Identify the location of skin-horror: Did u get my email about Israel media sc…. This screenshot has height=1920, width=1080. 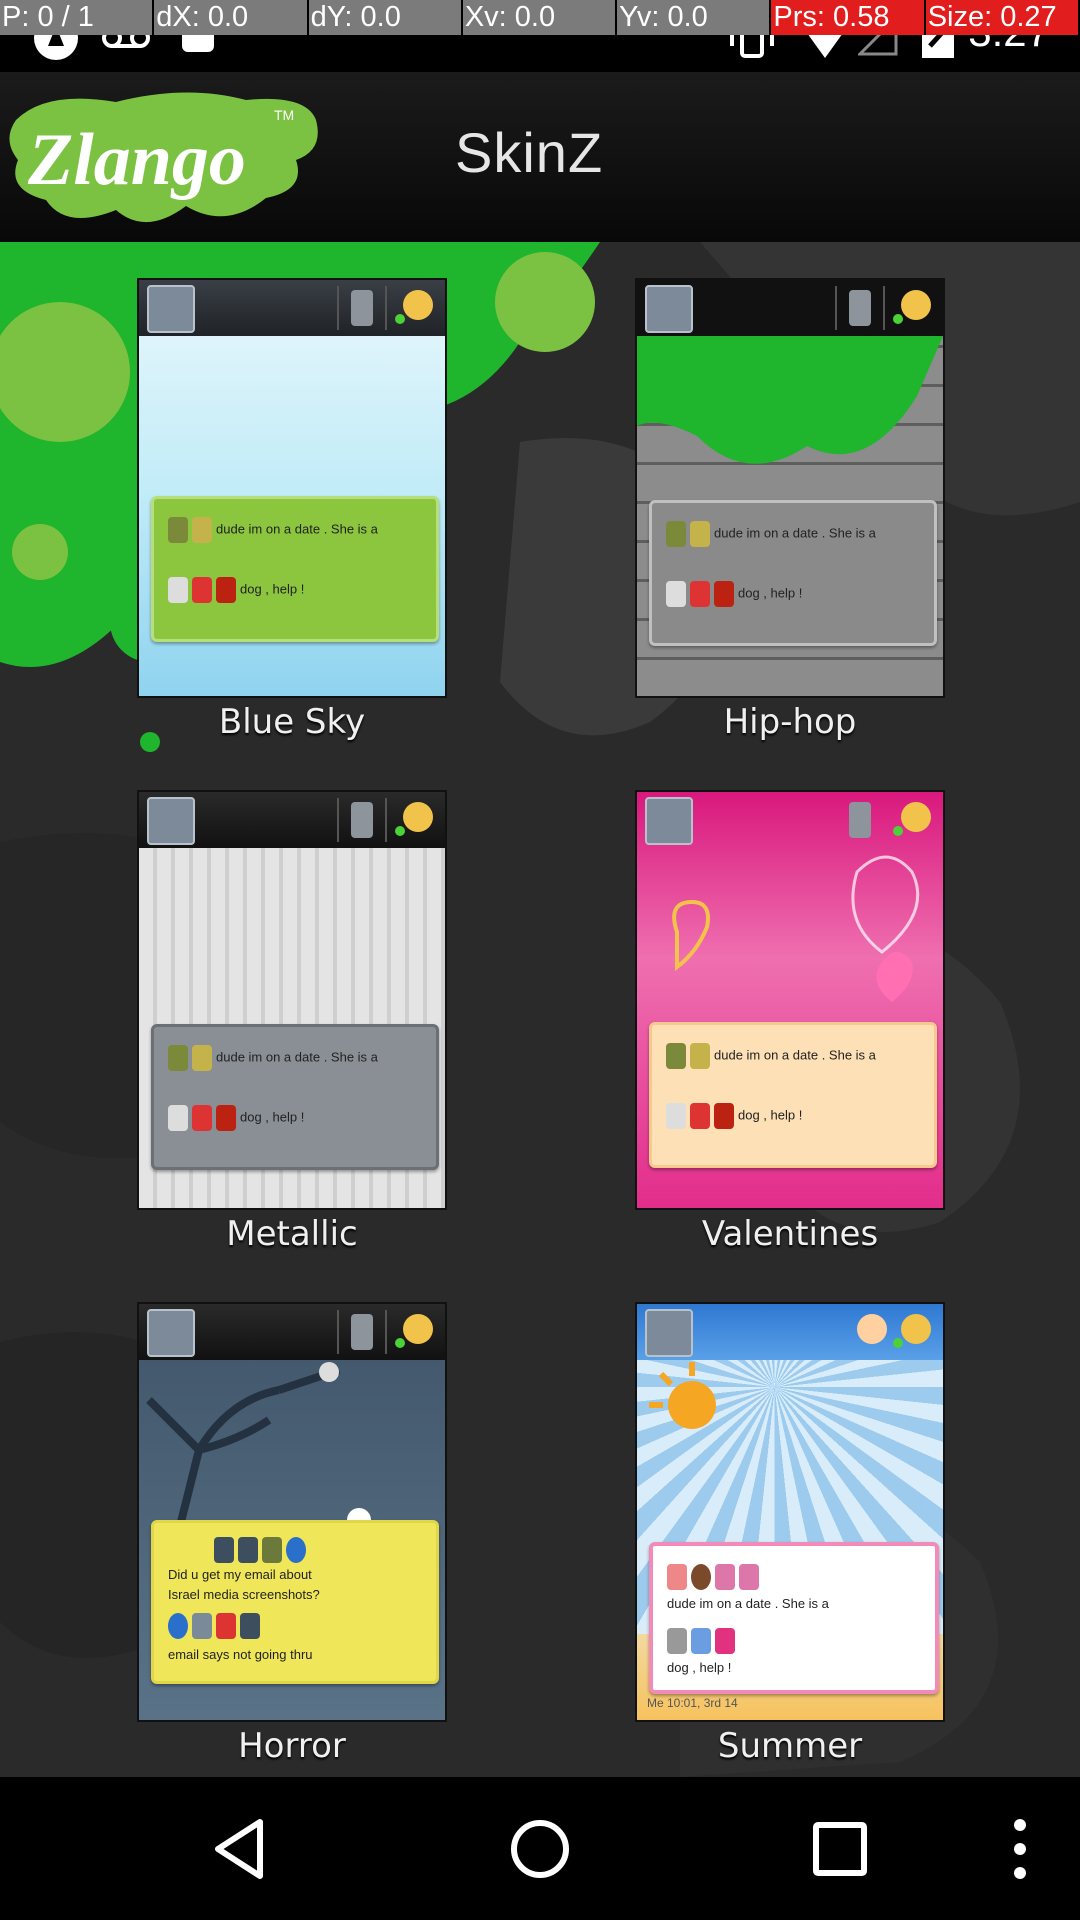
(292, 1535).